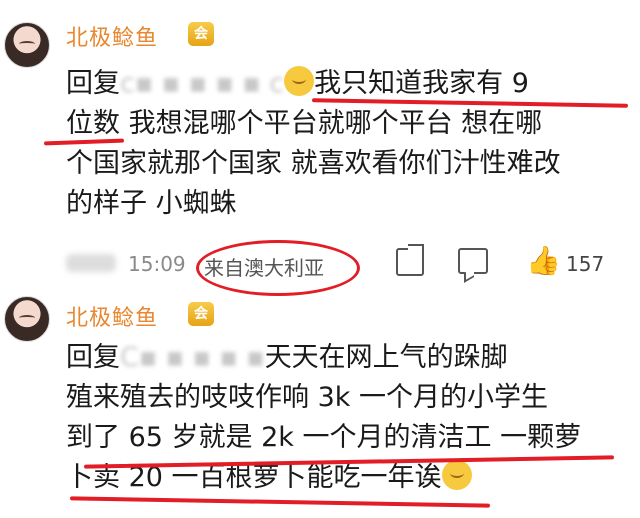 The width and height of the screenshot is (640, 518). Describe the element at coordinates (280, 502) in the screenshot. I see `red-underline-annotation` at that location.